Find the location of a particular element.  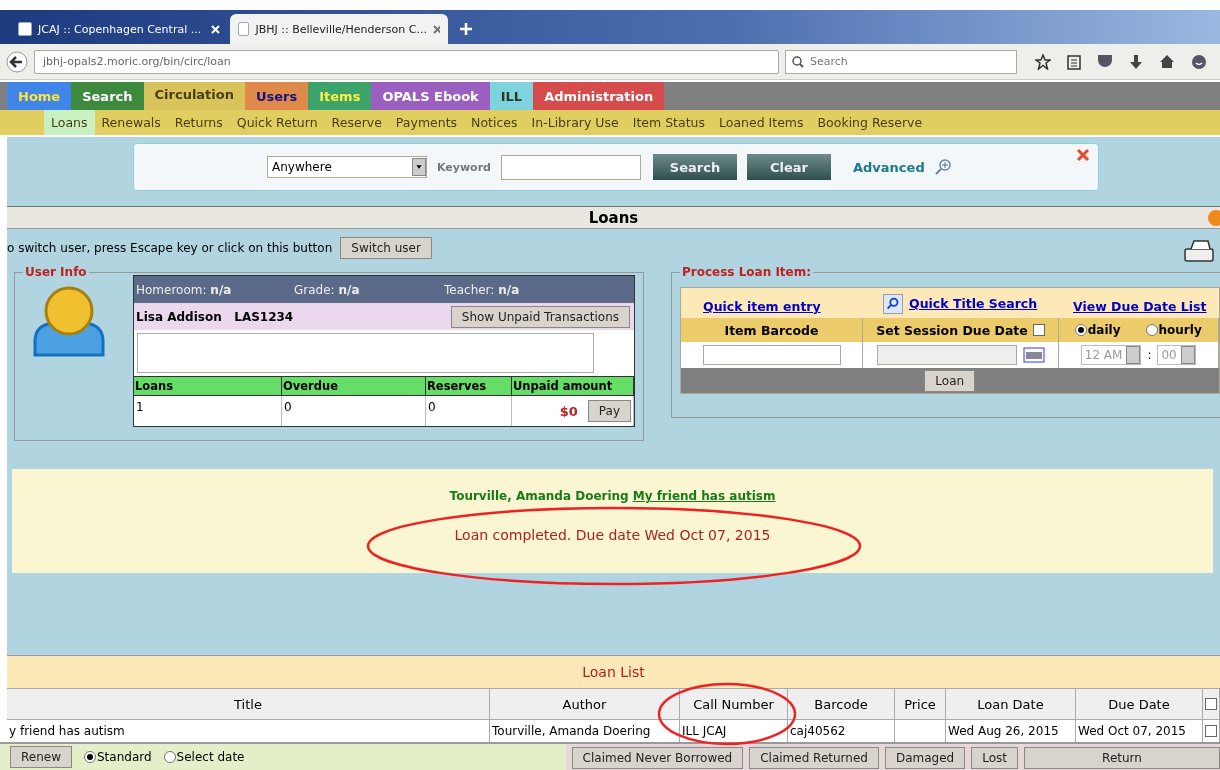

switch-hint: o switch user, press Escape key or click on this button is located at coordinates (170, 248).